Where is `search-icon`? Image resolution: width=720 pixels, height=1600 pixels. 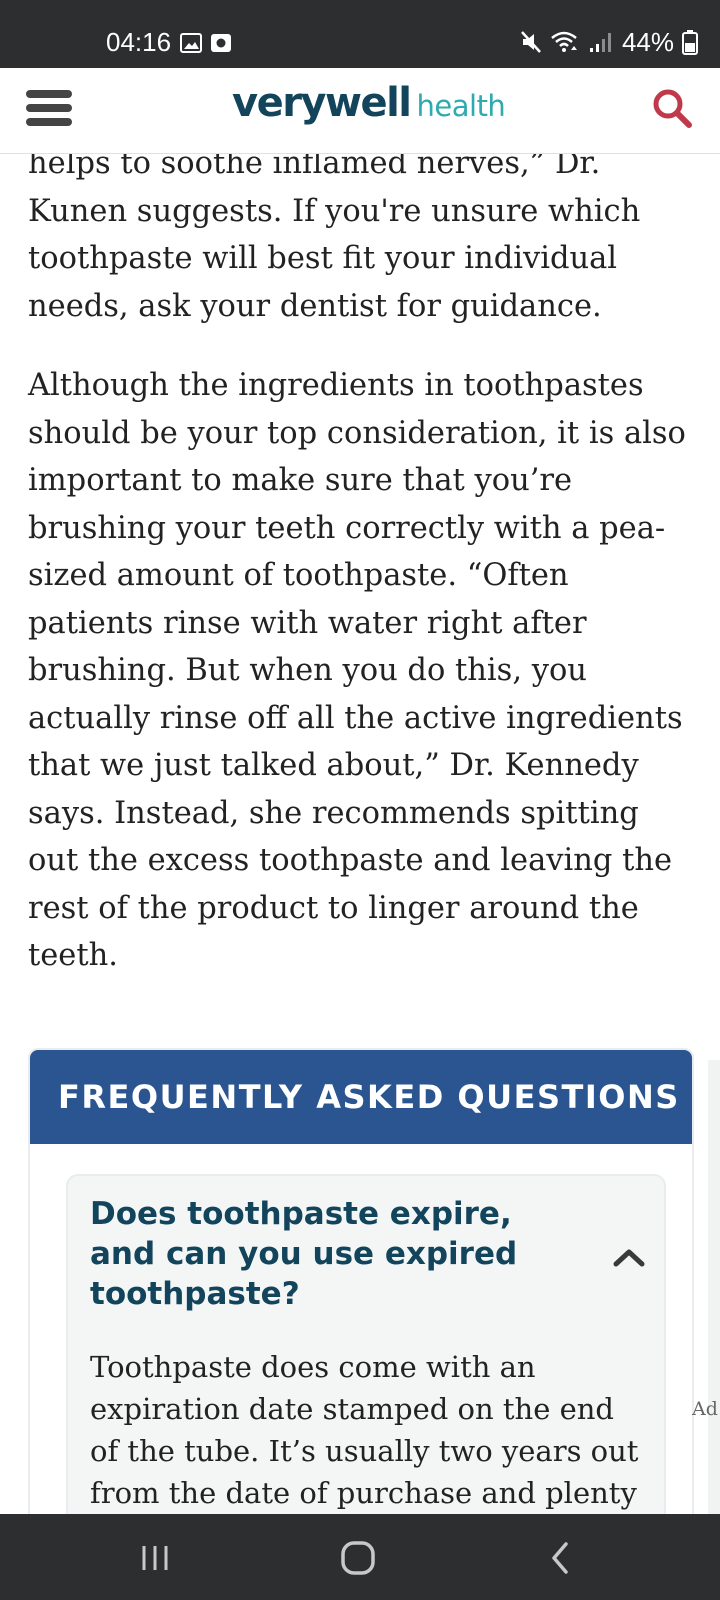 search-icon is located at coordinates (672, 108).